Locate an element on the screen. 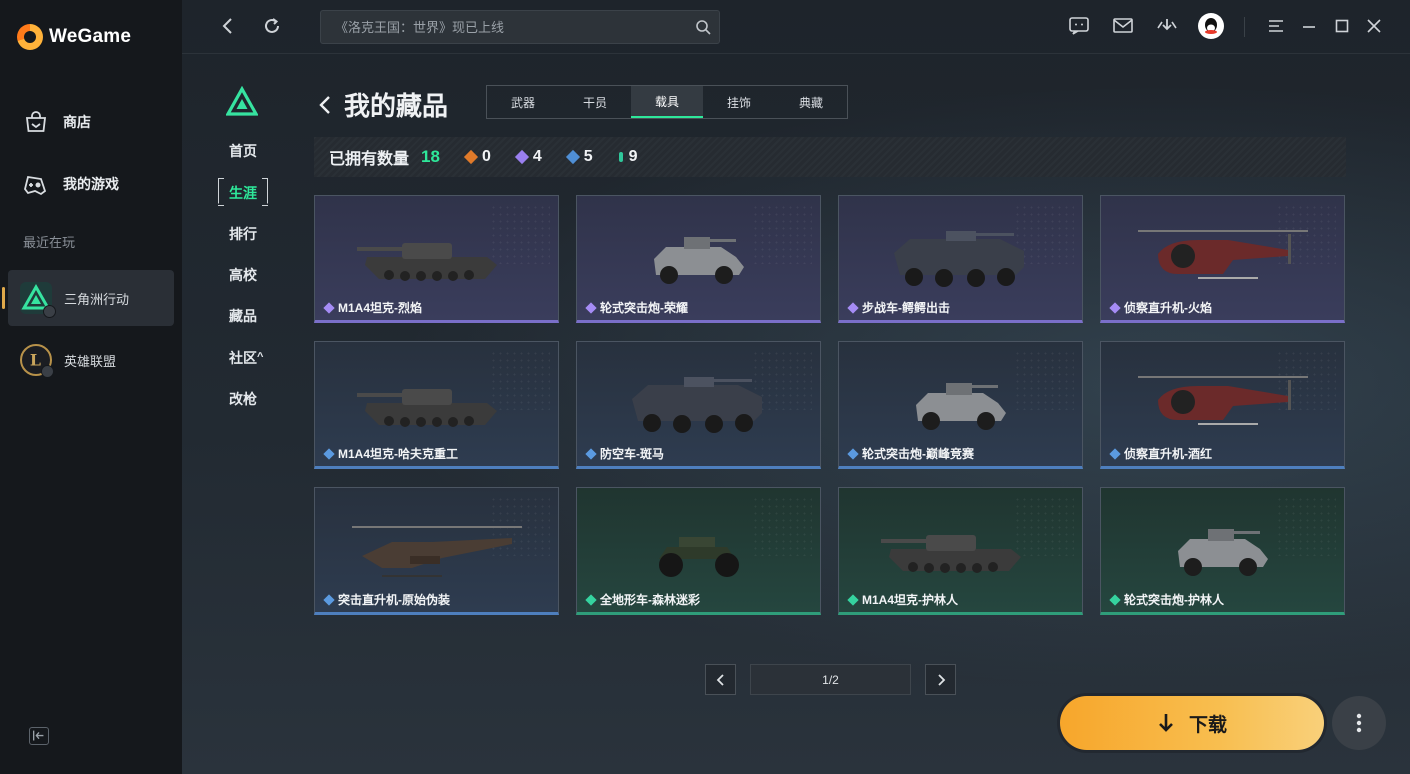  chat-icon is located at coordinates (1079, 26).